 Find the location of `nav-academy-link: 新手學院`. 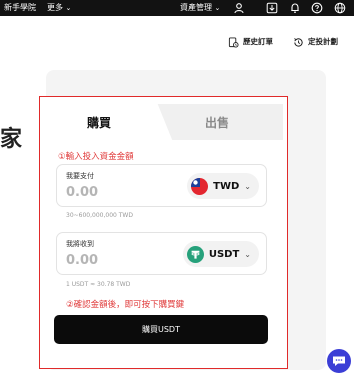

nav-academy-link: 新手學院 is located at coordinates (20, 8).